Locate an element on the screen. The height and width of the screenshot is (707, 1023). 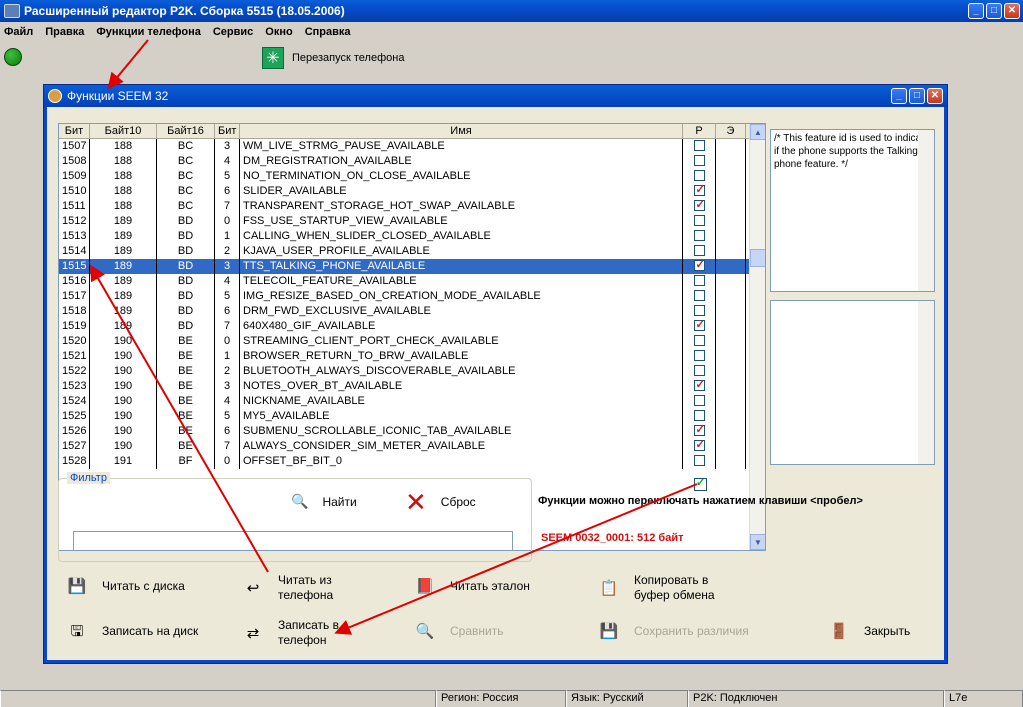
secondary-scrollbar is located at coordinates (926, 382).